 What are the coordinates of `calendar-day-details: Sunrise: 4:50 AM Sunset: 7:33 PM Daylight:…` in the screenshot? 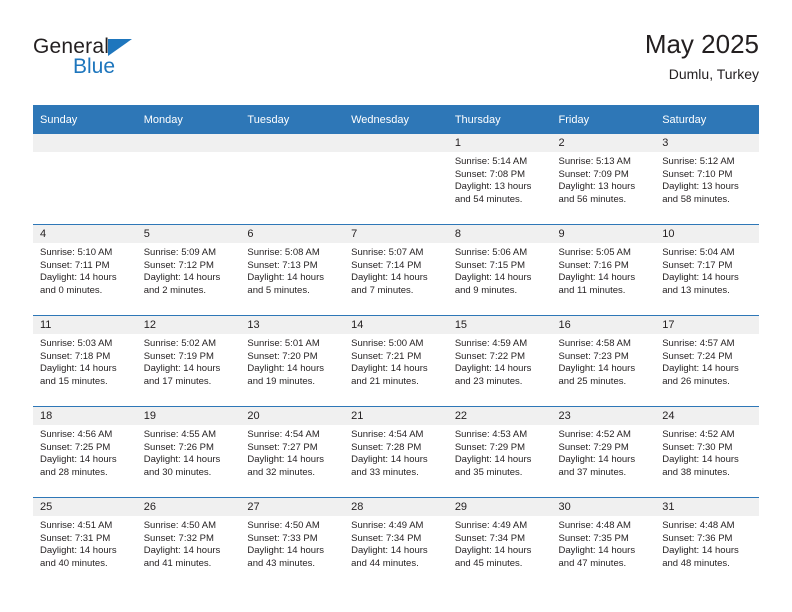 It's located at (292, 543).